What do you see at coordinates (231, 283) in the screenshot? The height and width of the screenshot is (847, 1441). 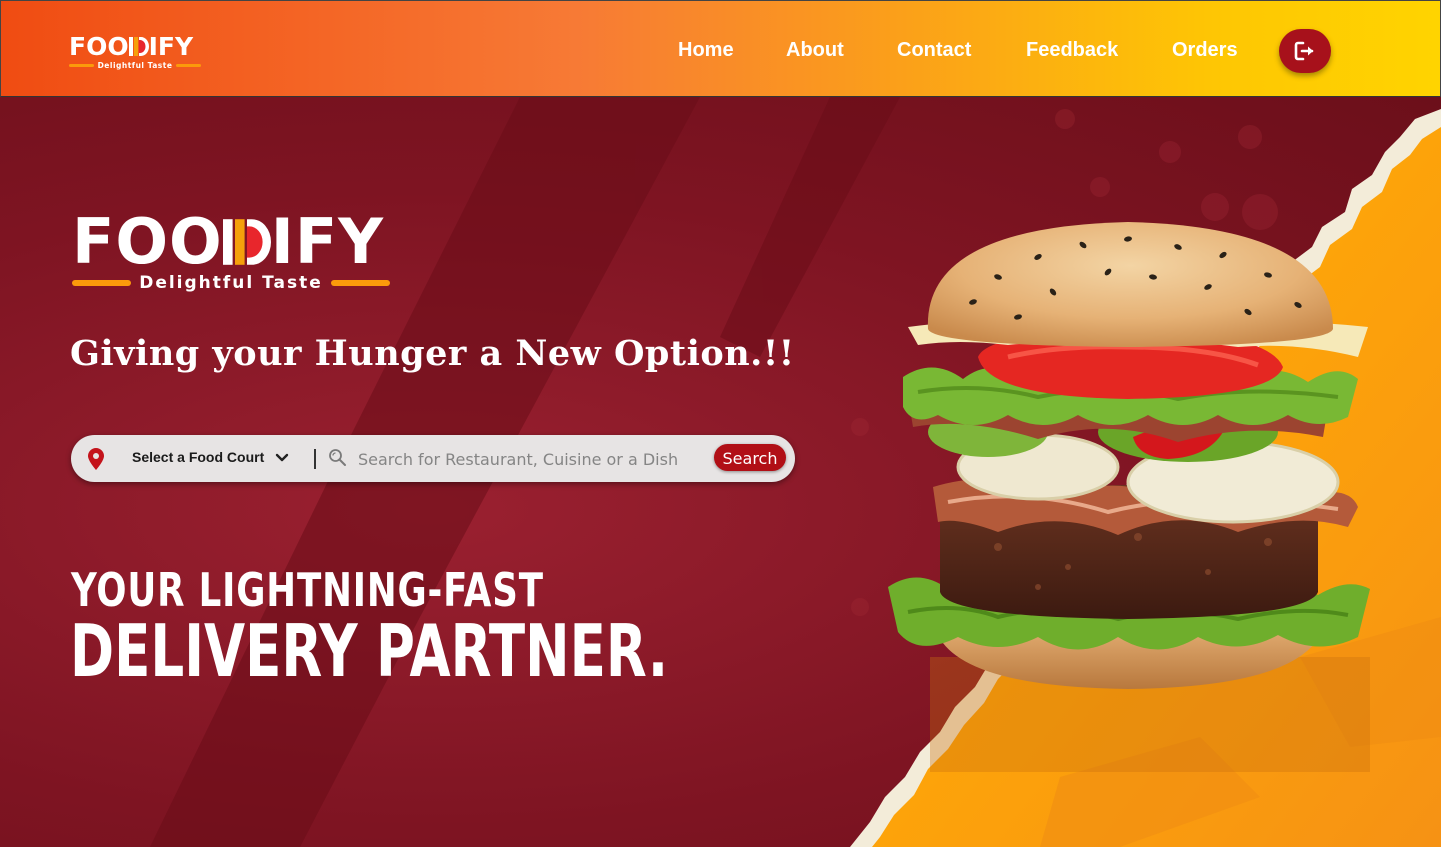 I see `hero-tagline: Delightful Taste` at bounding box center [231, 283].